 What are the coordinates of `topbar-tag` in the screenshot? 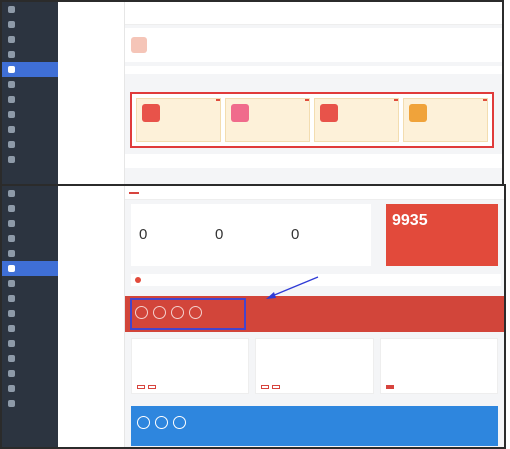 It's located at (134, 192).